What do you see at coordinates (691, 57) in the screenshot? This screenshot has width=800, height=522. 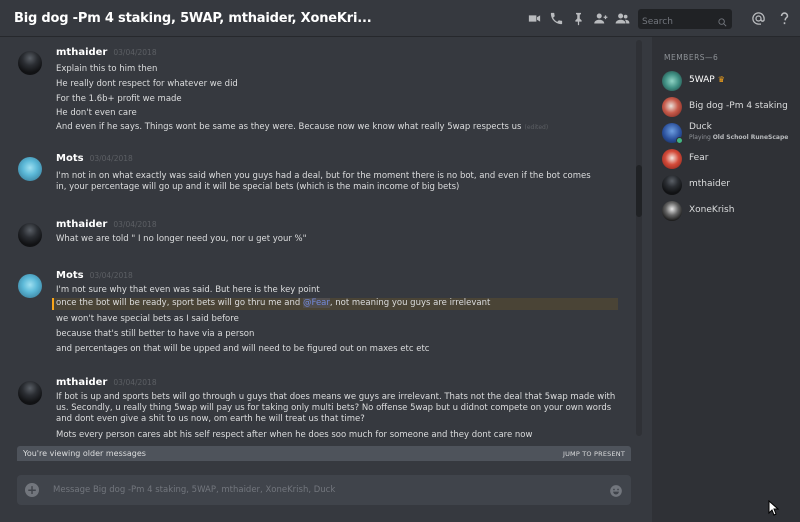 I see `members-header: MEMBERS—6` at bounding box center [691, 57].